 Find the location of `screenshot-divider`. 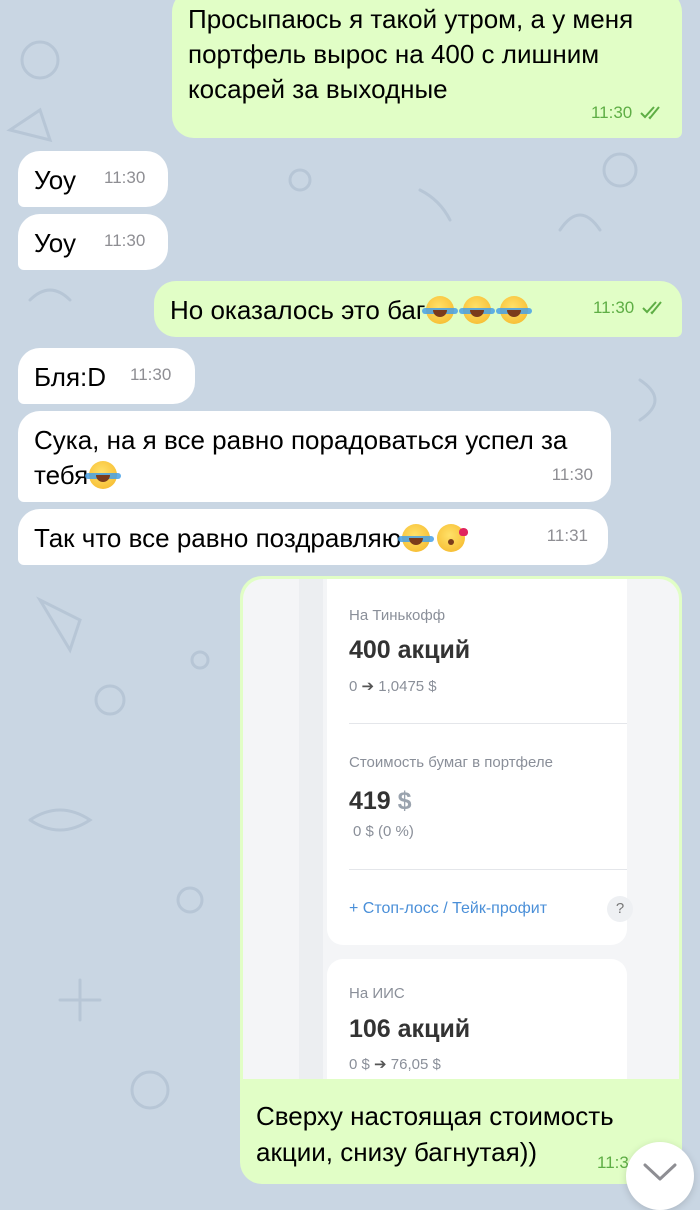

screenshot-divider is located at coordinates (311, 829).